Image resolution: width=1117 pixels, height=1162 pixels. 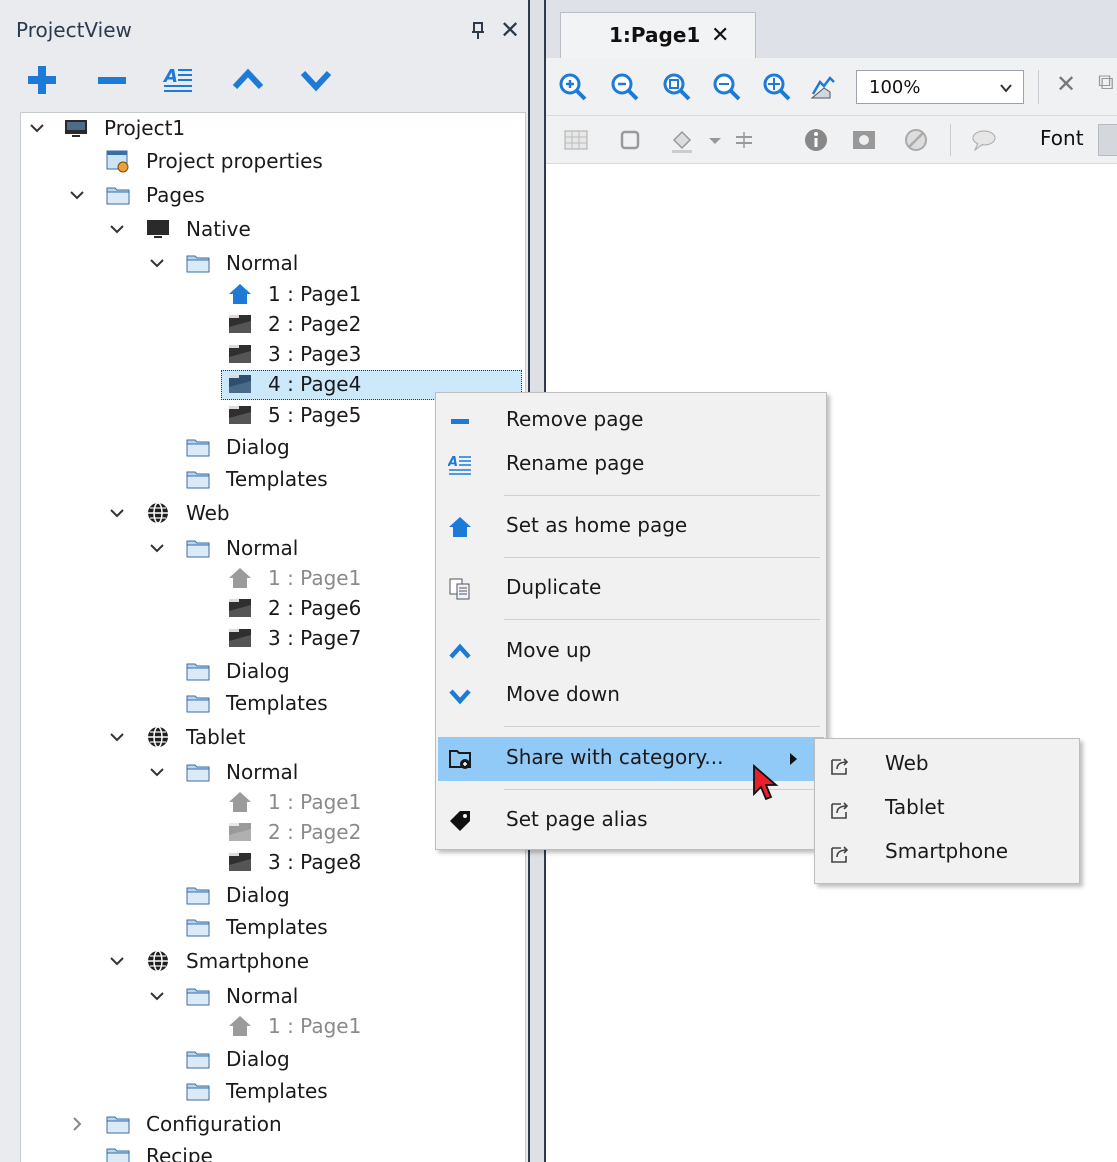 What do you see at coordinates (573, 87) in the screenshot?
I see `zoom-in-icon` at bounding box center [573, 87].